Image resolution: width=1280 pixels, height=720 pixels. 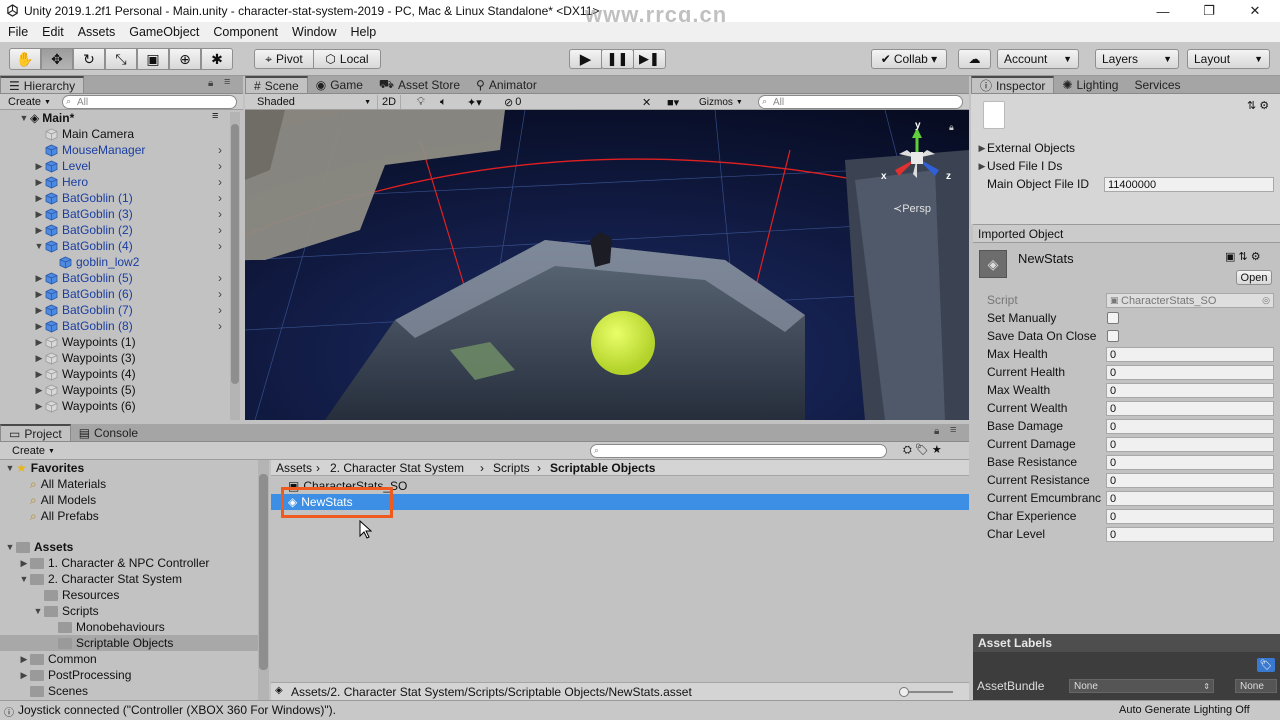 What do you see at coordinates (235, 266) in the screenshot?
I see `hierarchy-scrollbar` at bounding box center [235, 266].